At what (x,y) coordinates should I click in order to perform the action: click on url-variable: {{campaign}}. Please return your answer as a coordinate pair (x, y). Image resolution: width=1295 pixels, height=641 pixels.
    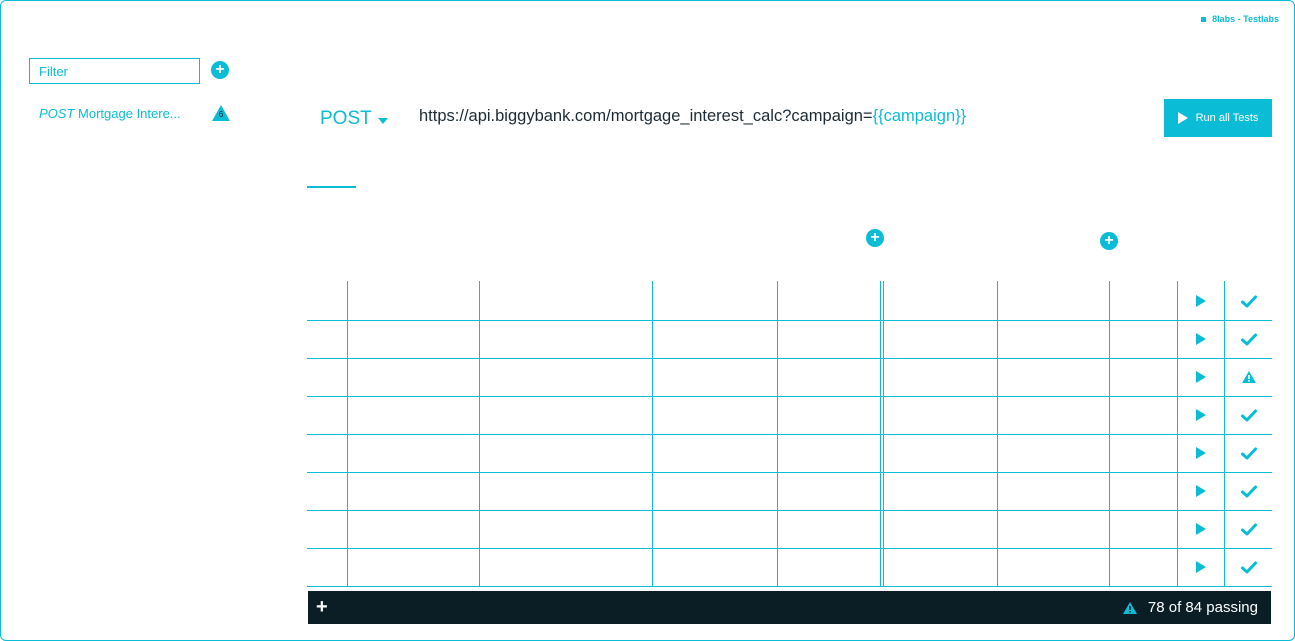
    Looking at the image, I should click on (919, 116).